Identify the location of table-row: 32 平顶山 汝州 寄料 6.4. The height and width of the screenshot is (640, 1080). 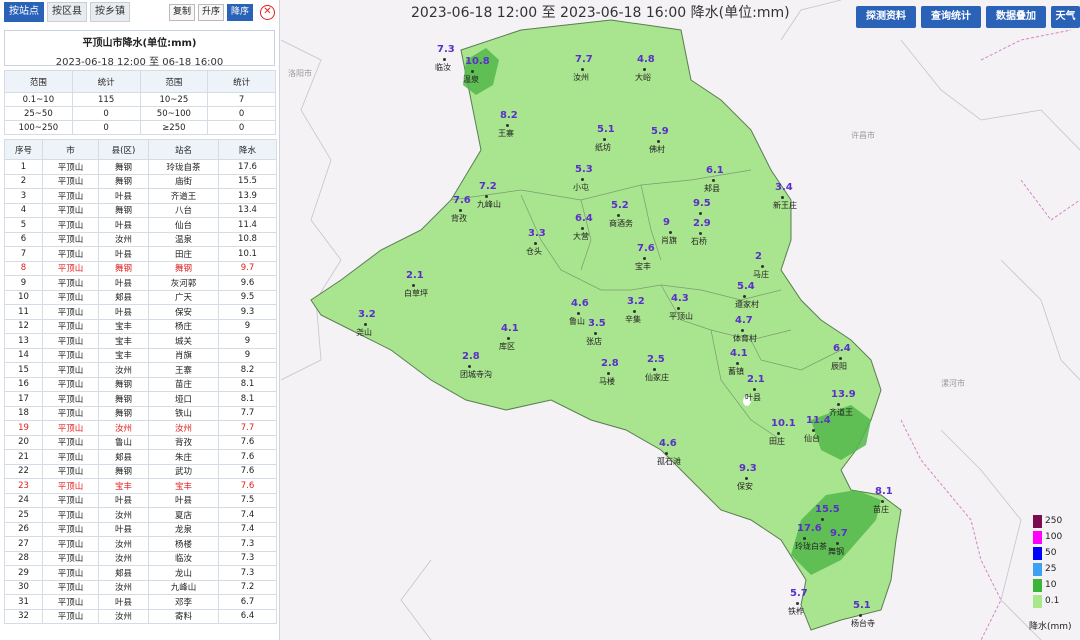
(140, 616).